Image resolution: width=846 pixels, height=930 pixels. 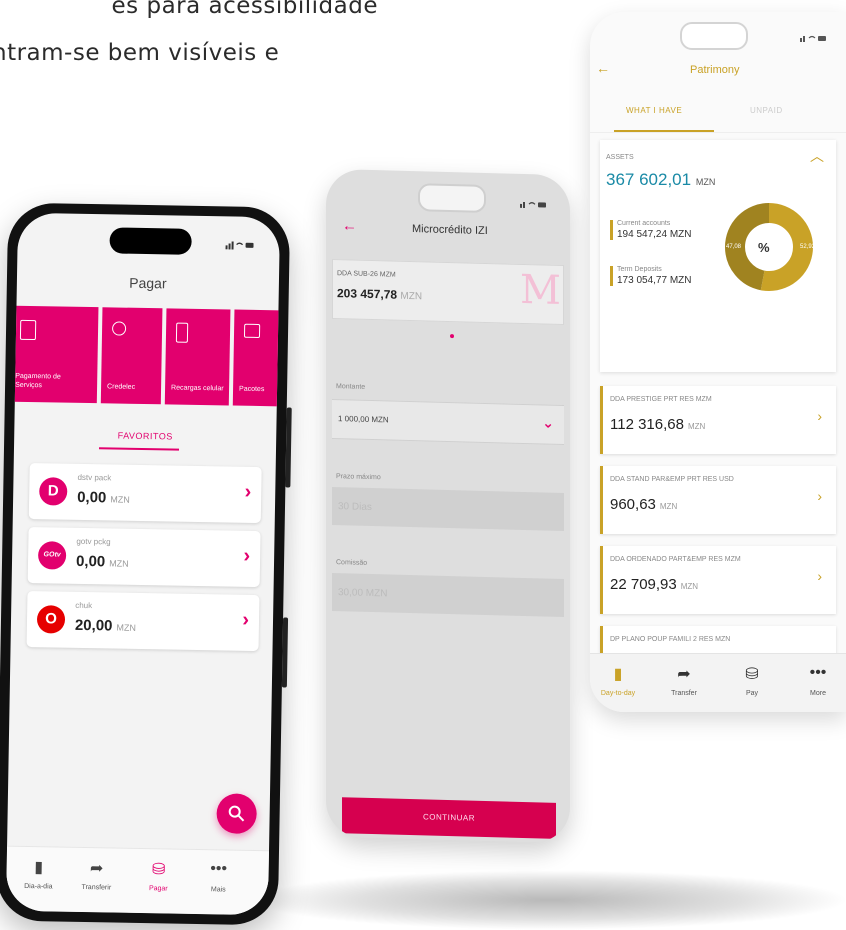 What do you see at coordinates (618, 693) in the screenshot?
I see `tab-label: Day-to-day` at bounding box center [618, 693].